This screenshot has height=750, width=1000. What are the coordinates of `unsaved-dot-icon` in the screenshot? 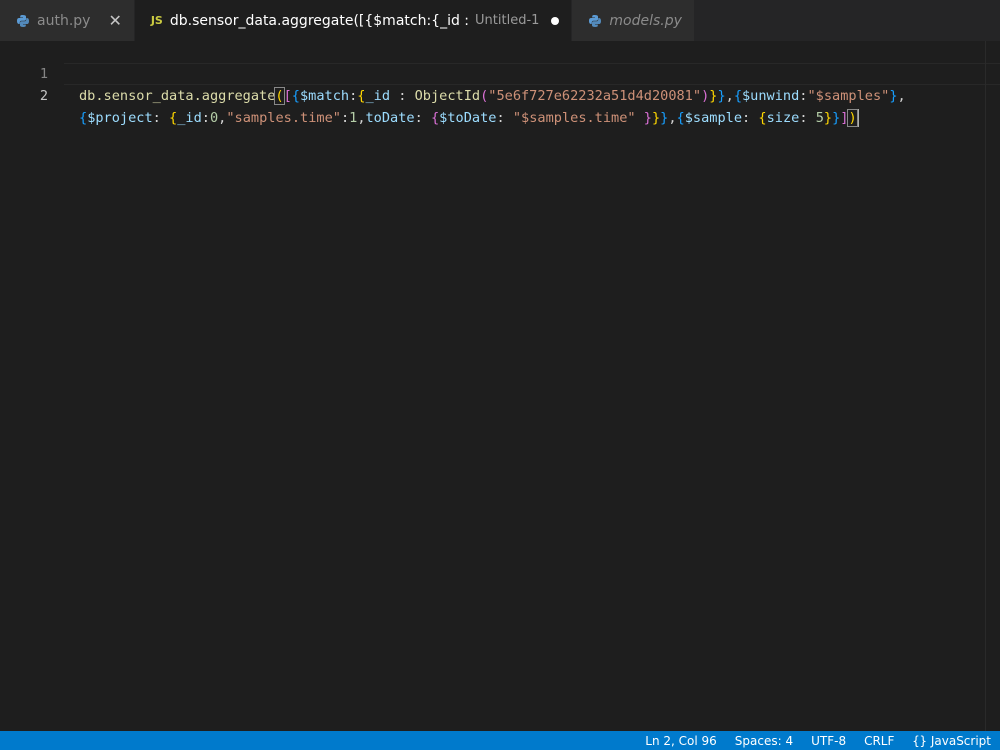 It's located at (555, 20).